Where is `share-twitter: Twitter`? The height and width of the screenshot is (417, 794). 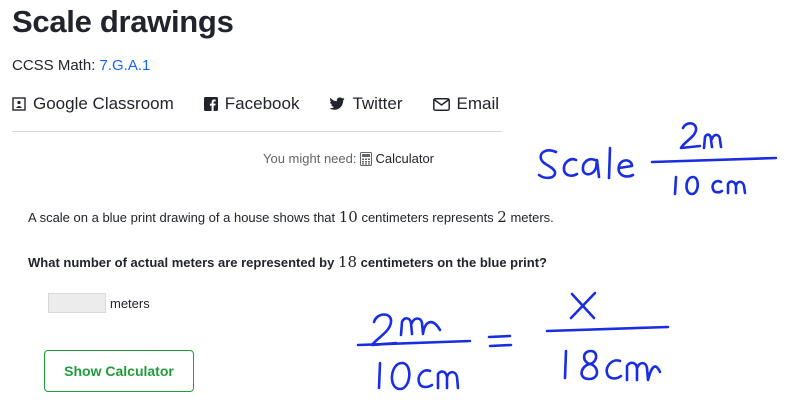 share-twitter: Twitter is located at coordinates (366, 104).